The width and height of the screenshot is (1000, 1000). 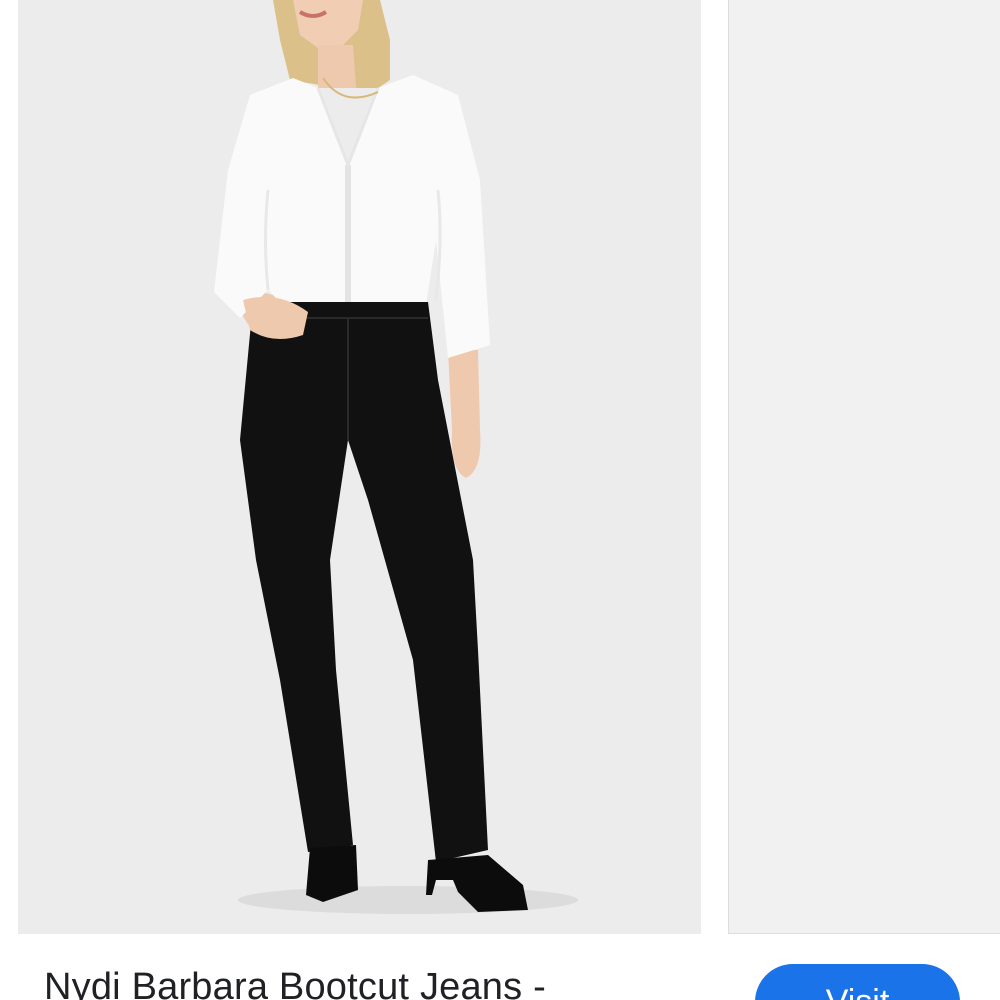 What do you see at coordinates (857, 982) in the screenshot?
I see `visit-button: Visit` at bounding box center [857, 982].